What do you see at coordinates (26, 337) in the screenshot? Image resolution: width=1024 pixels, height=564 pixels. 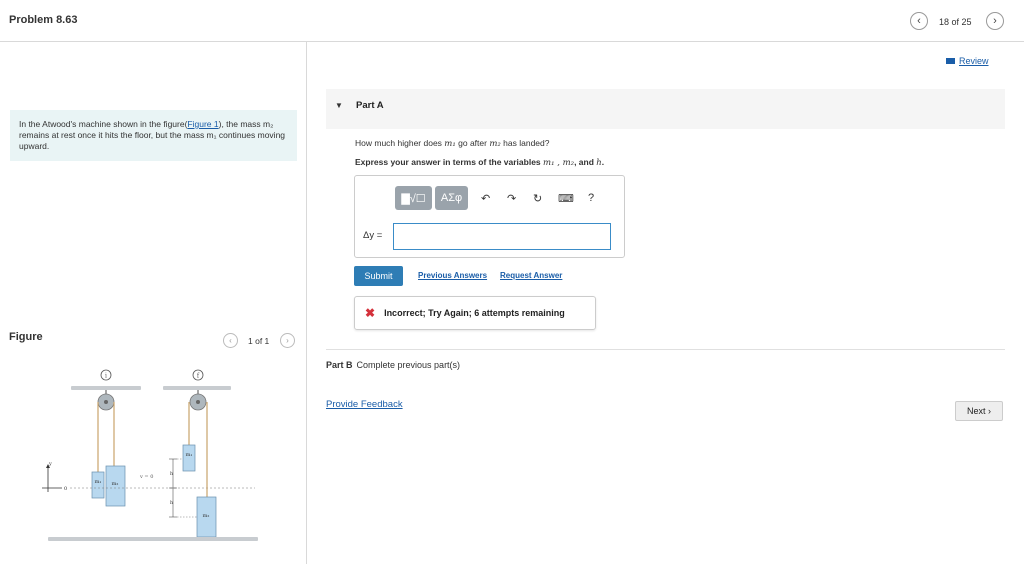 I see `figure-heading: Figure` at bounding box center [26, 337].